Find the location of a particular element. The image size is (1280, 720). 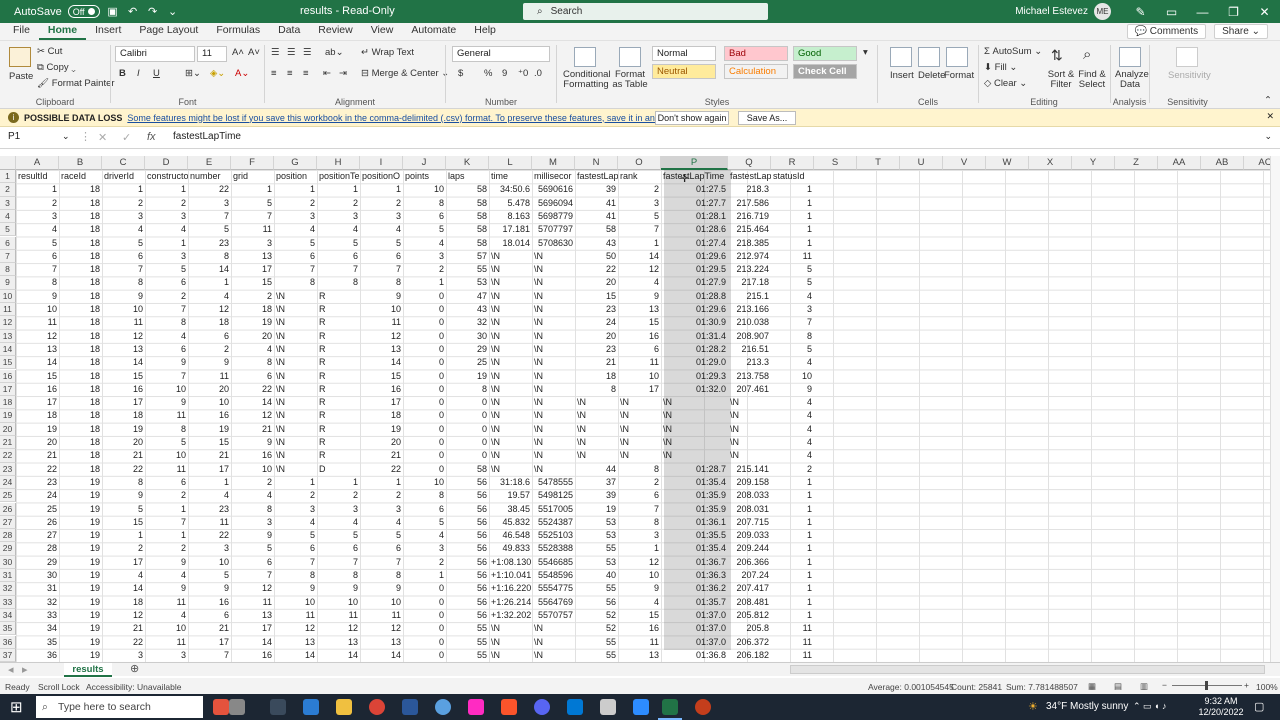

table-cell: 7 is located at coordinates (209, 655).